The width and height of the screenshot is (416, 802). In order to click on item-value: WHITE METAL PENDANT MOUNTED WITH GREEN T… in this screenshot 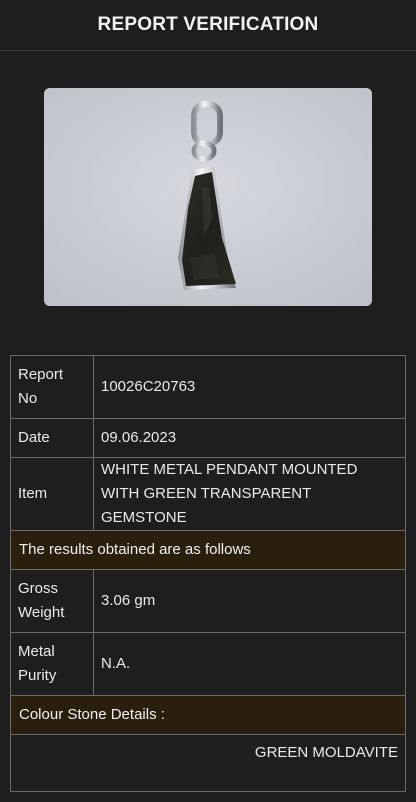, I will do `click(249, 494)`.